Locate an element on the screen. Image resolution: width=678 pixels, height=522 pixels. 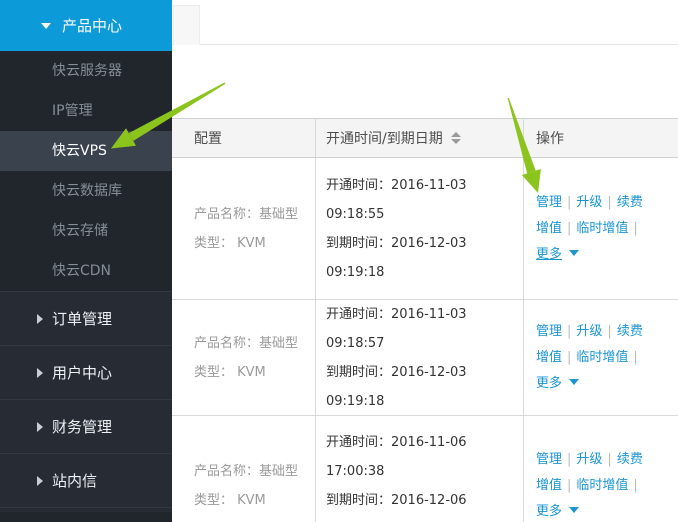
sidebar-item-kuaiyun-server: 快云服务器 is located at coordinates (86, 71).